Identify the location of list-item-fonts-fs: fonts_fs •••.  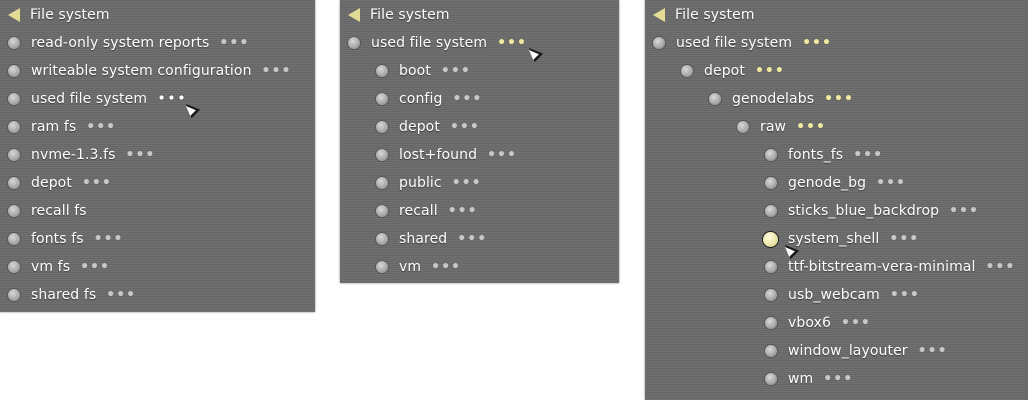
(836, 155).